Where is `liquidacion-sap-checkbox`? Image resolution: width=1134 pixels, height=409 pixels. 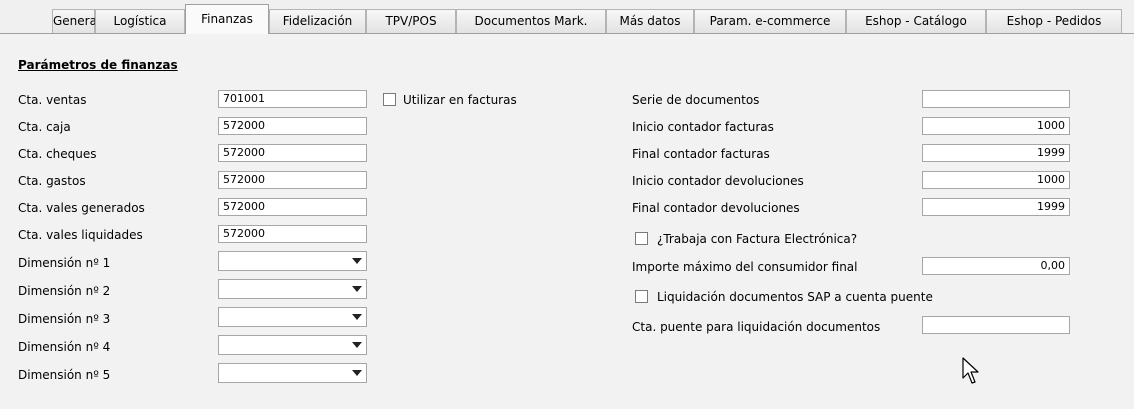 liquidacion-sap-checkbox is located at coordinates (641, 296).